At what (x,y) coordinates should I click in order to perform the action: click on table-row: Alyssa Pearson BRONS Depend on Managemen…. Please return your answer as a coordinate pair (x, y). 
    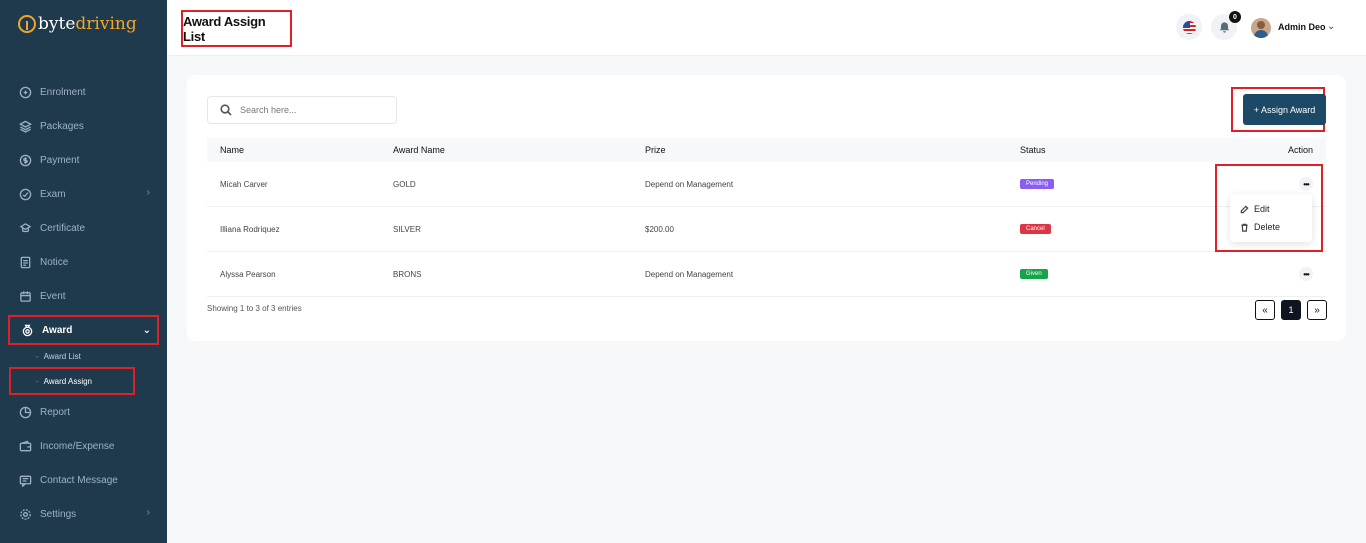
    Looking at the image, I should click on (766, 274).